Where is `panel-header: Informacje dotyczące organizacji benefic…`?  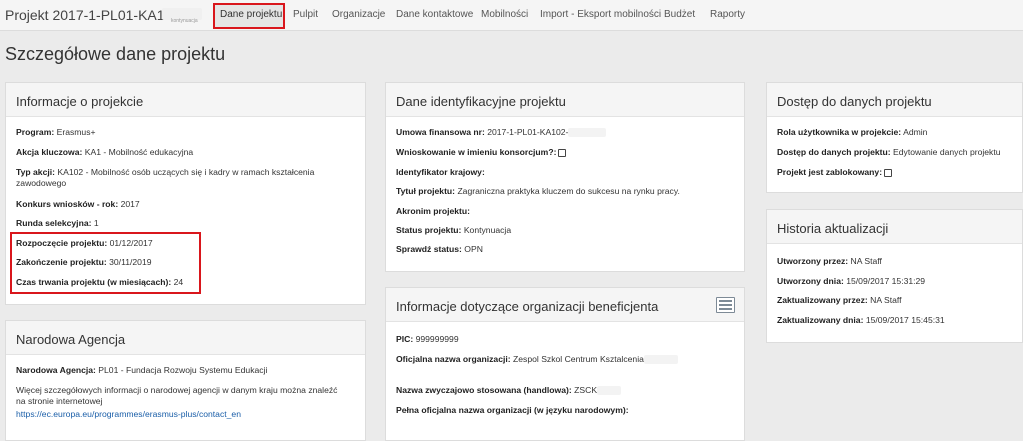 panel-header: Informacje dotyczące organizacji benefic… is located at coordinates (565, 305).